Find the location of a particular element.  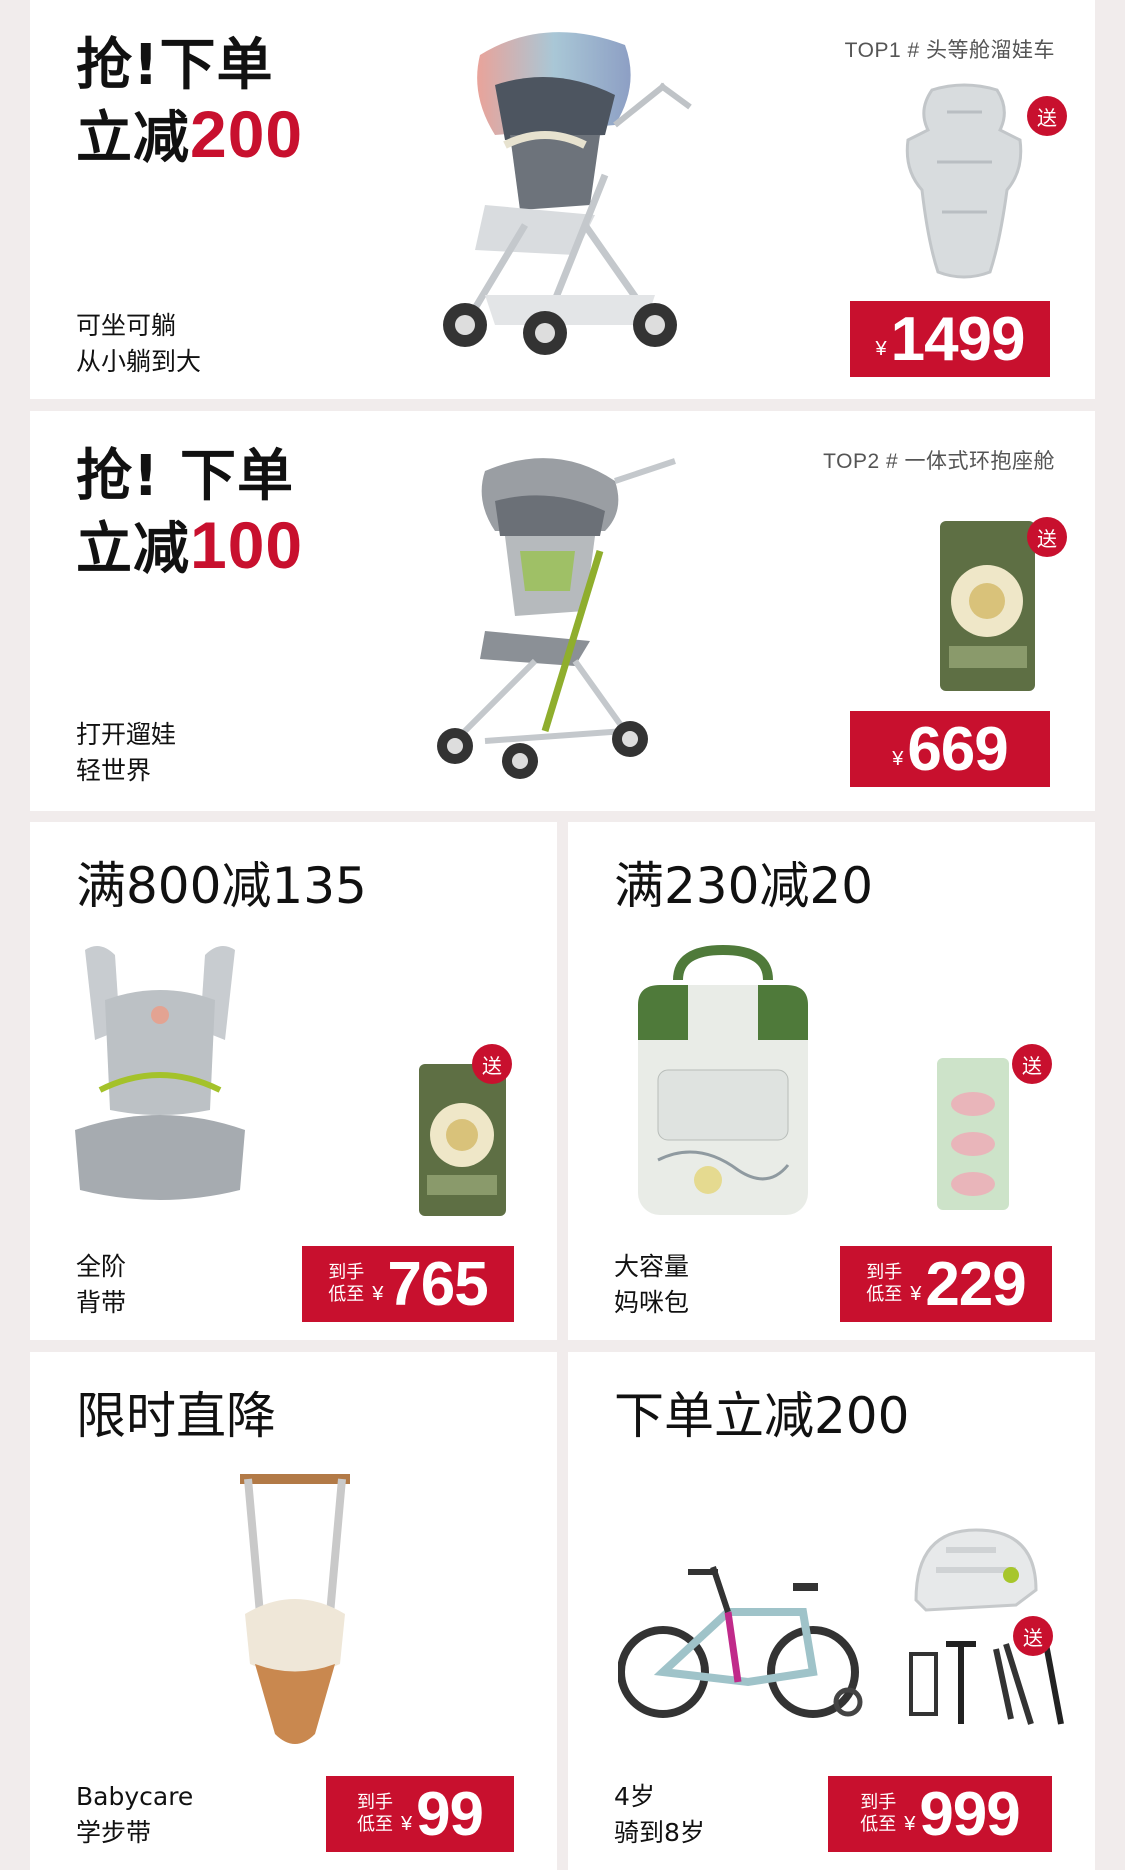

wipes-pack-image is located at coordinates (973, 1134).